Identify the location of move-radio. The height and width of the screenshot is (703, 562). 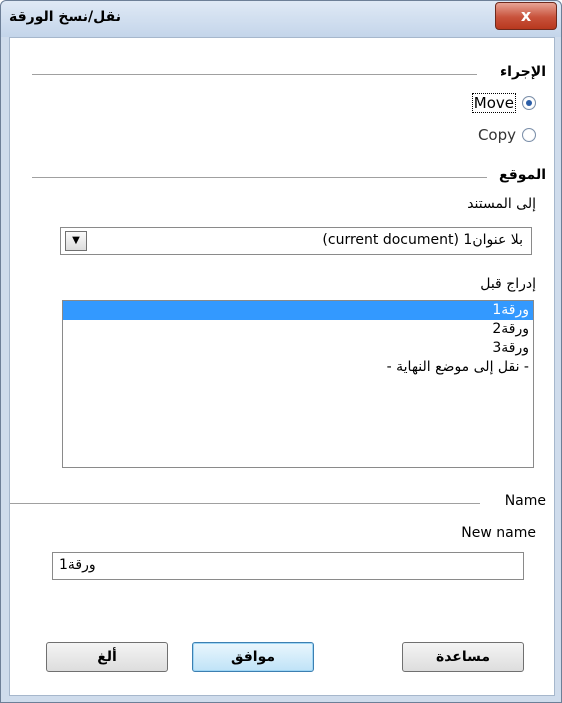
(529, 103).